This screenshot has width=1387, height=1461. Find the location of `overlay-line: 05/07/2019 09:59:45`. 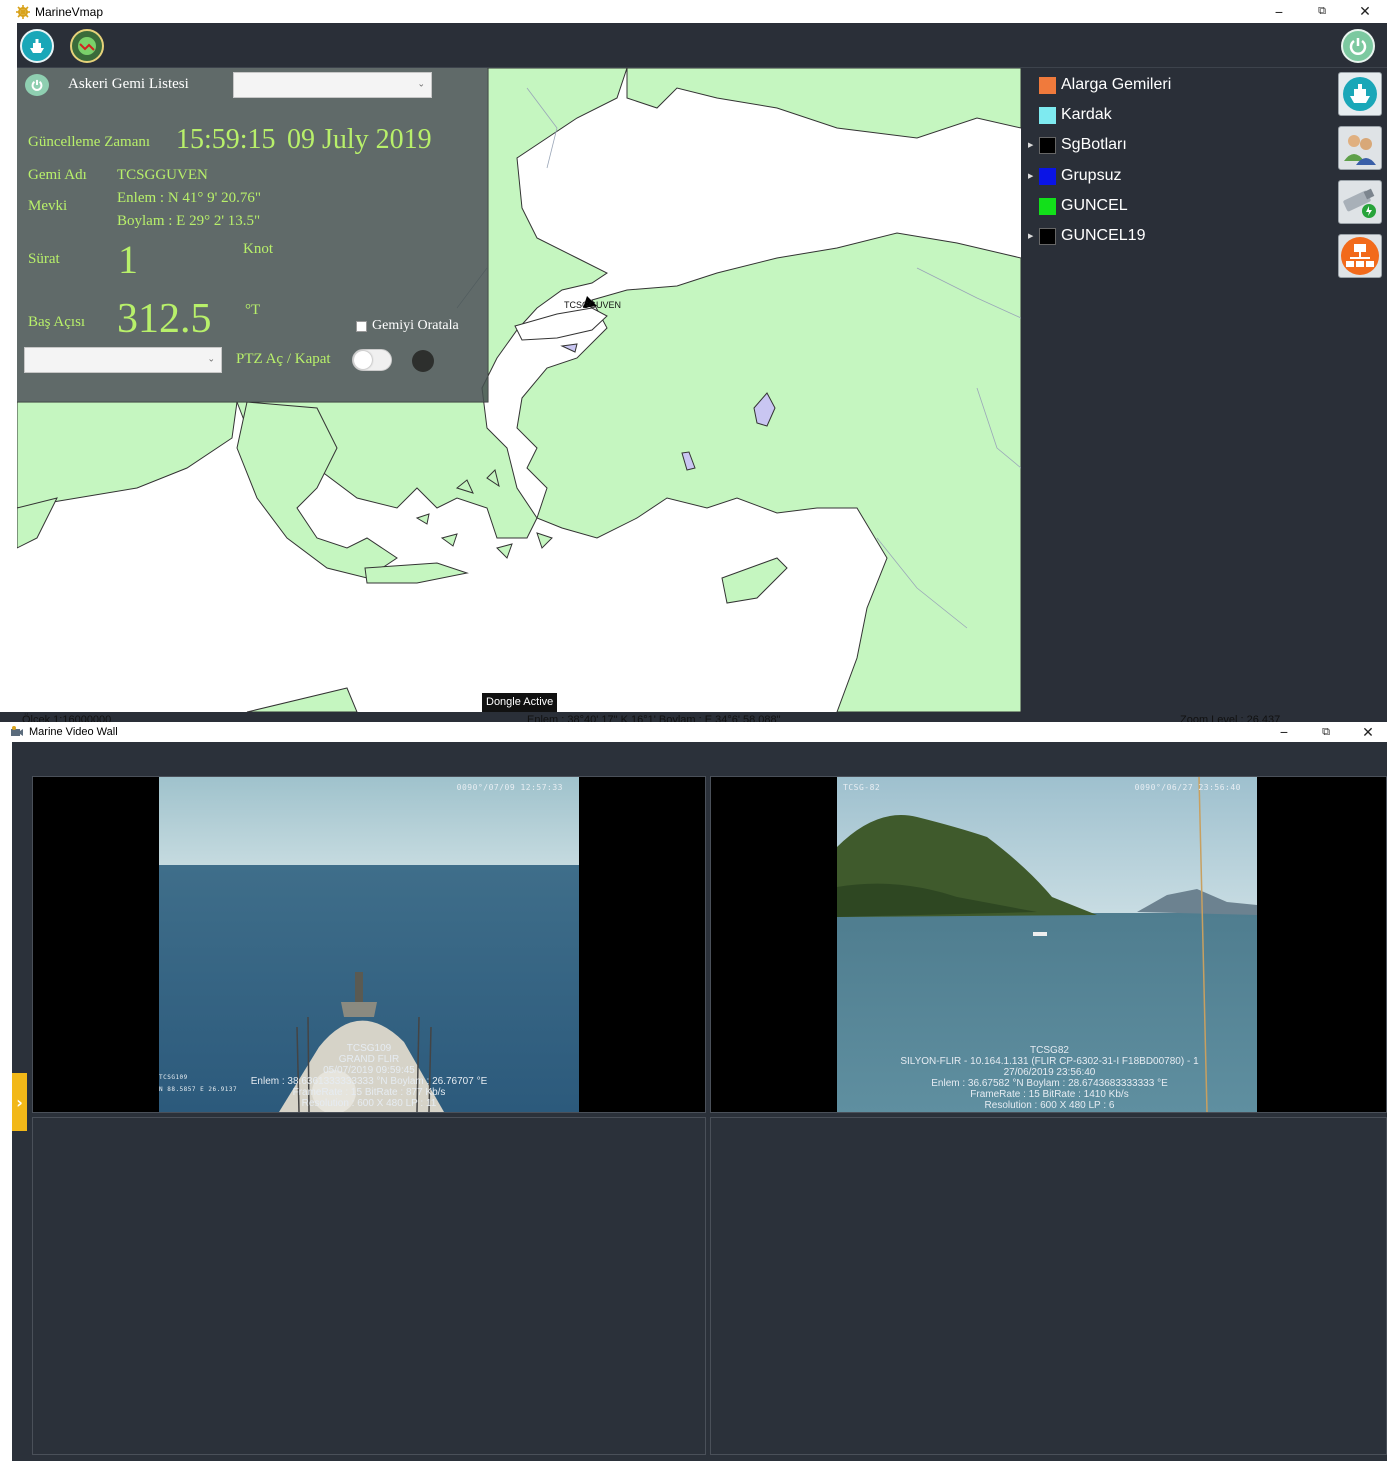

overlay-line: 05/07/2019 09:59:45 is located at coordinates (369, 1070).